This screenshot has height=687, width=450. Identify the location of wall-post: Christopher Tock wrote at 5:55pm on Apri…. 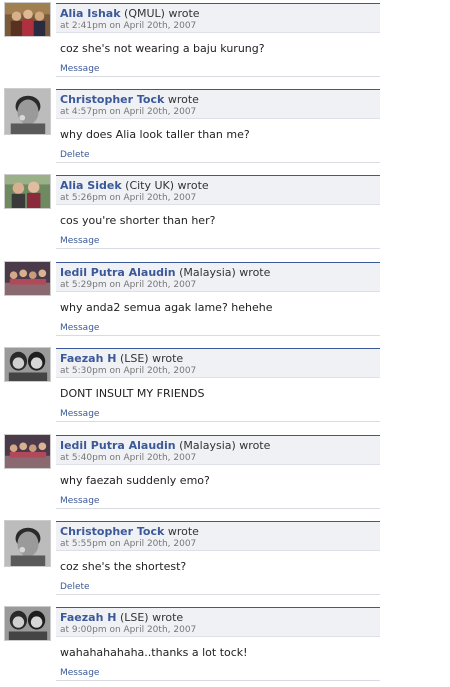
(225, 563).